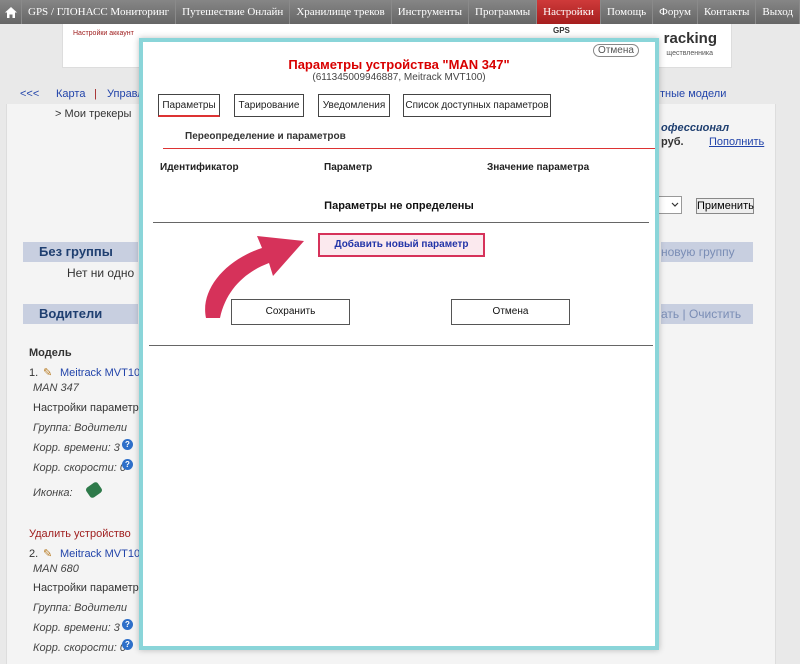 This screenshot has height=664, width=800. Describe the element at coordinates (348, 167) in the screenshot. I see `column-header-parameter: Параметр` at that location.